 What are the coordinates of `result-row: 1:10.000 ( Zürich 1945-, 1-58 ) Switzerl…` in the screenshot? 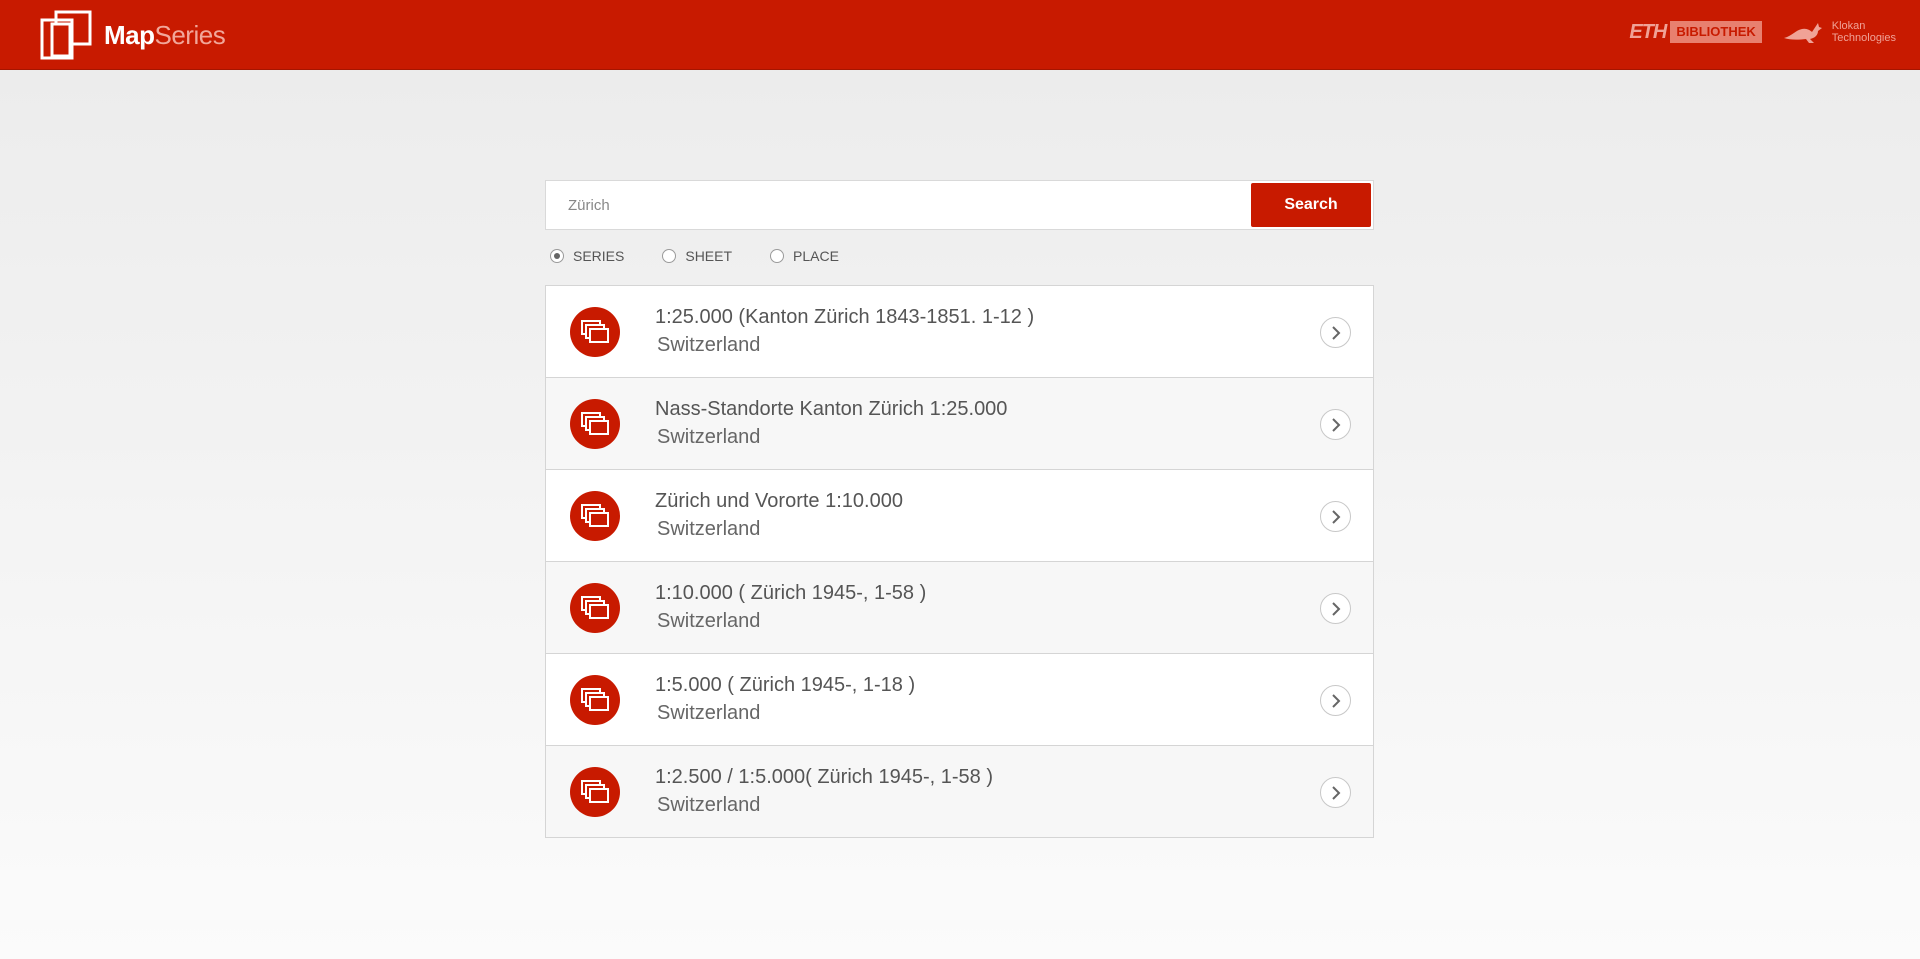 It's located at (959, 608).